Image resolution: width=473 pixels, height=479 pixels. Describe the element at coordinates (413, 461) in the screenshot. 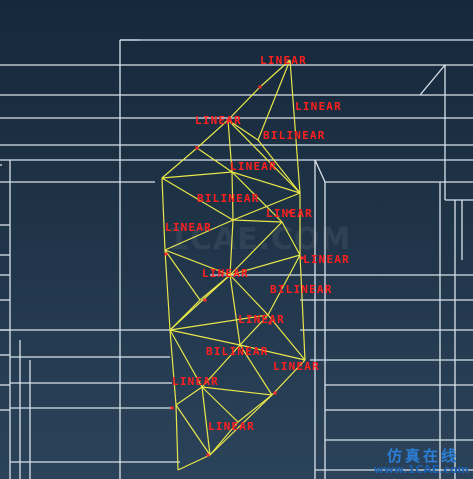

I see `site-logo: 仿真在线 www.1CAE.com` at that location.